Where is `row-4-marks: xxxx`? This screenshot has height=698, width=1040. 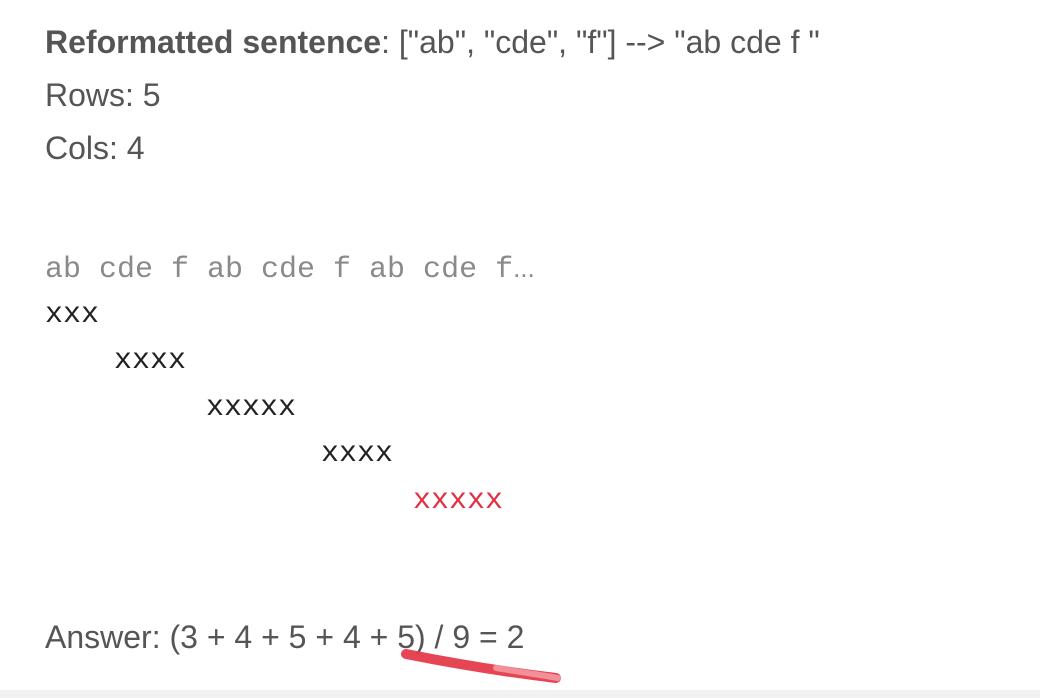 row-4-marks: xxxx is located at coordinates (357, 454).